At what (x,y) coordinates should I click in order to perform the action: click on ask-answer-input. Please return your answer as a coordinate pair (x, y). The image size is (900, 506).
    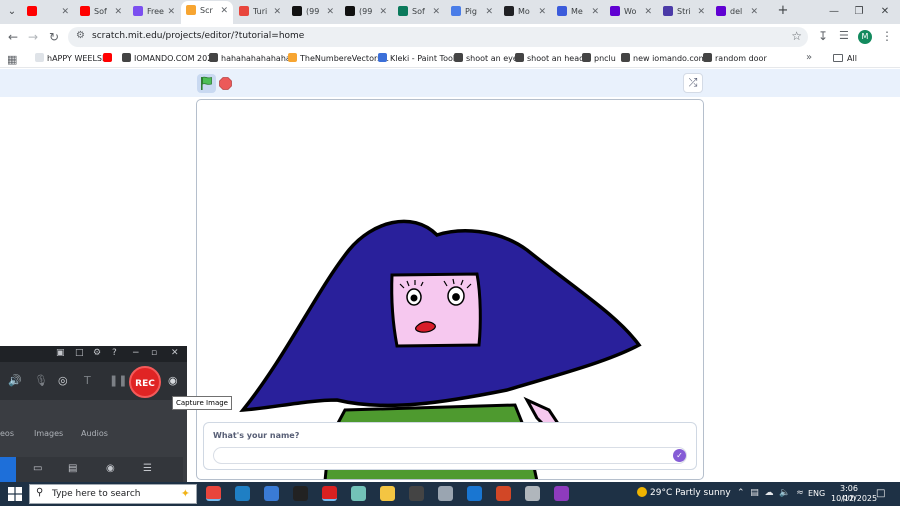
    Looking at the image, I should click on (450, 455).